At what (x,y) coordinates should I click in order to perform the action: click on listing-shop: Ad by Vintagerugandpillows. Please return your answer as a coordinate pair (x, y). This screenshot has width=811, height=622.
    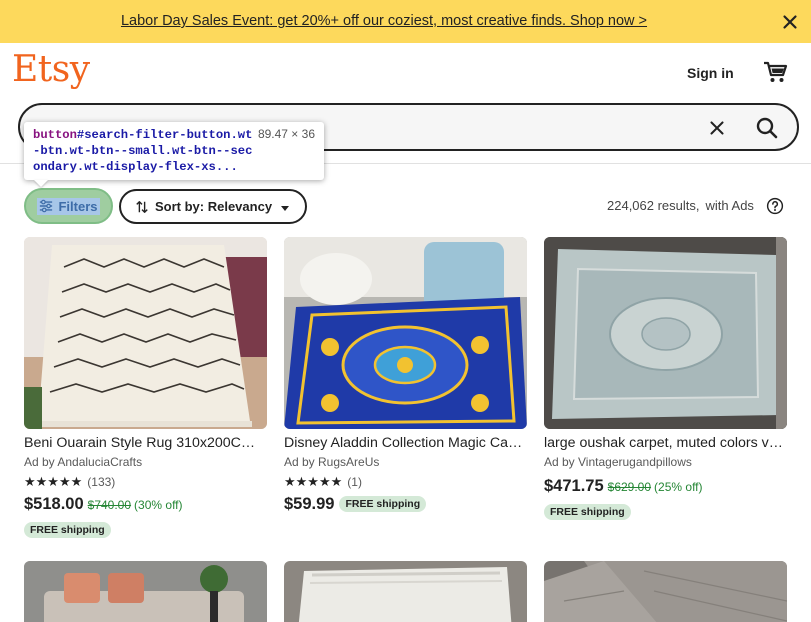
    Looking at the image, I should click on (618, 462).